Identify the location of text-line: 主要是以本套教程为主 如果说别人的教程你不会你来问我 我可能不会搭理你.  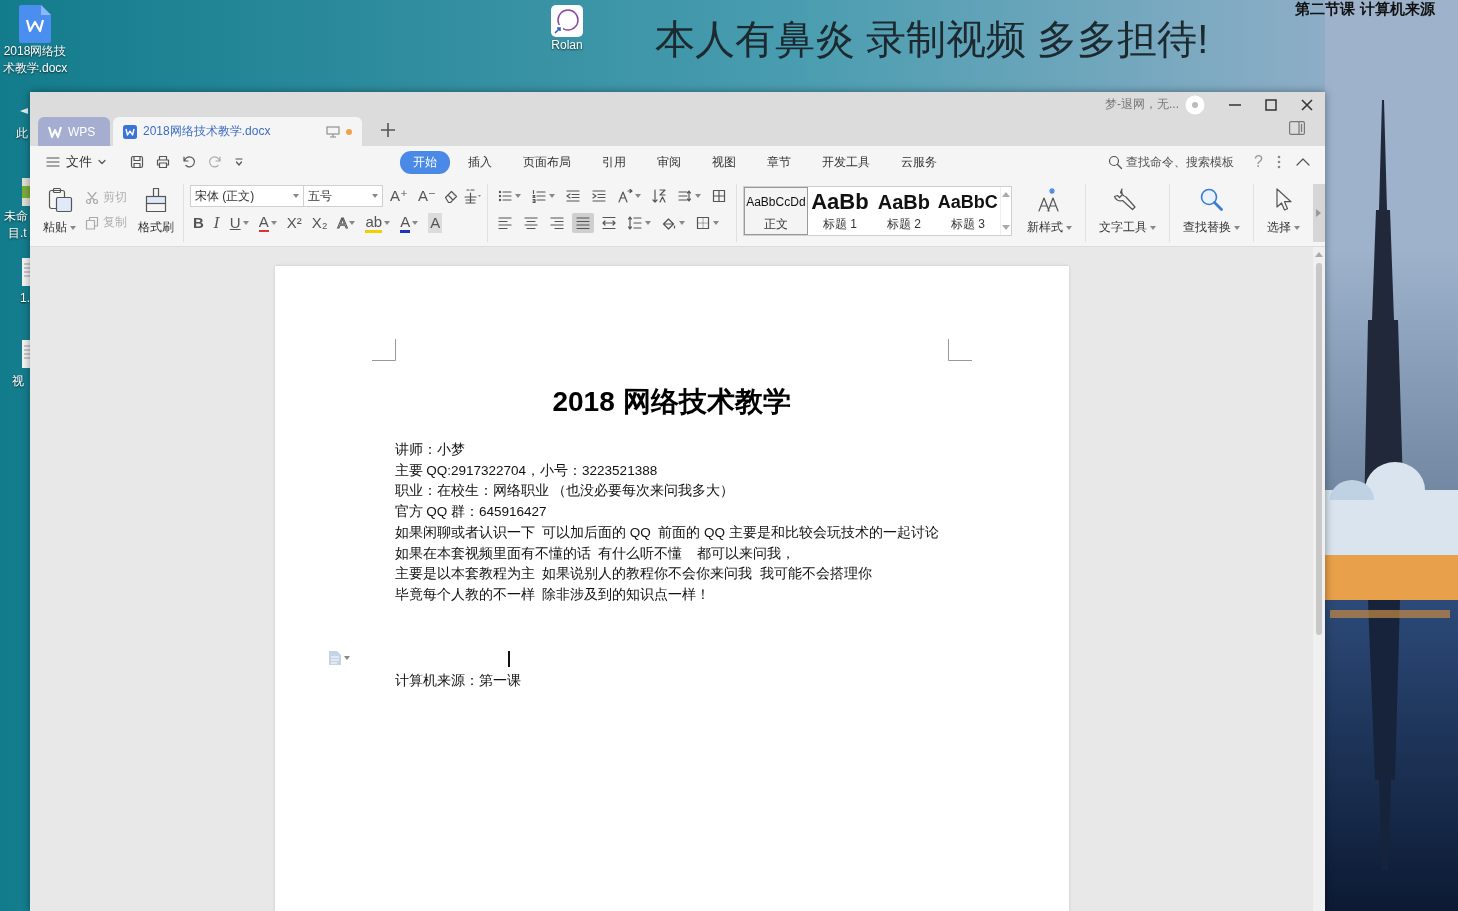
(633, 574).